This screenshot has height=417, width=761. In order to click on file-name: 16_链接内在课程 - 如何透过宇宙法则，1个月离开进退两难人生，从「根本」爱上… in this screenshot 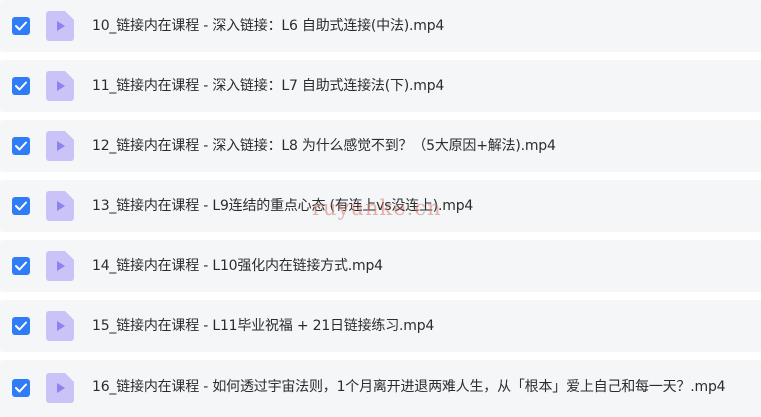, I will do `click(409, 387)`.